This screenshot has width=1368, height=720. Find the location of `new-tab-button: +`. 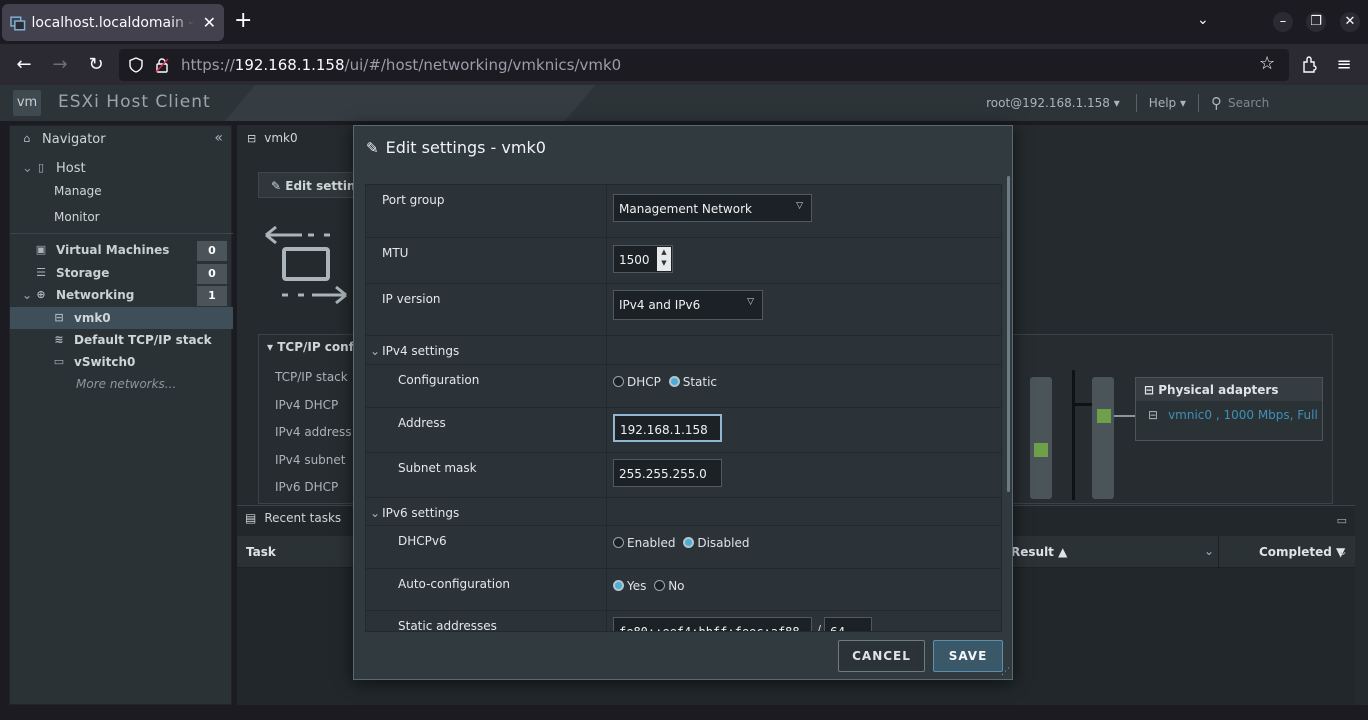

new-tab-button: + is located at coordinates (243, 21).